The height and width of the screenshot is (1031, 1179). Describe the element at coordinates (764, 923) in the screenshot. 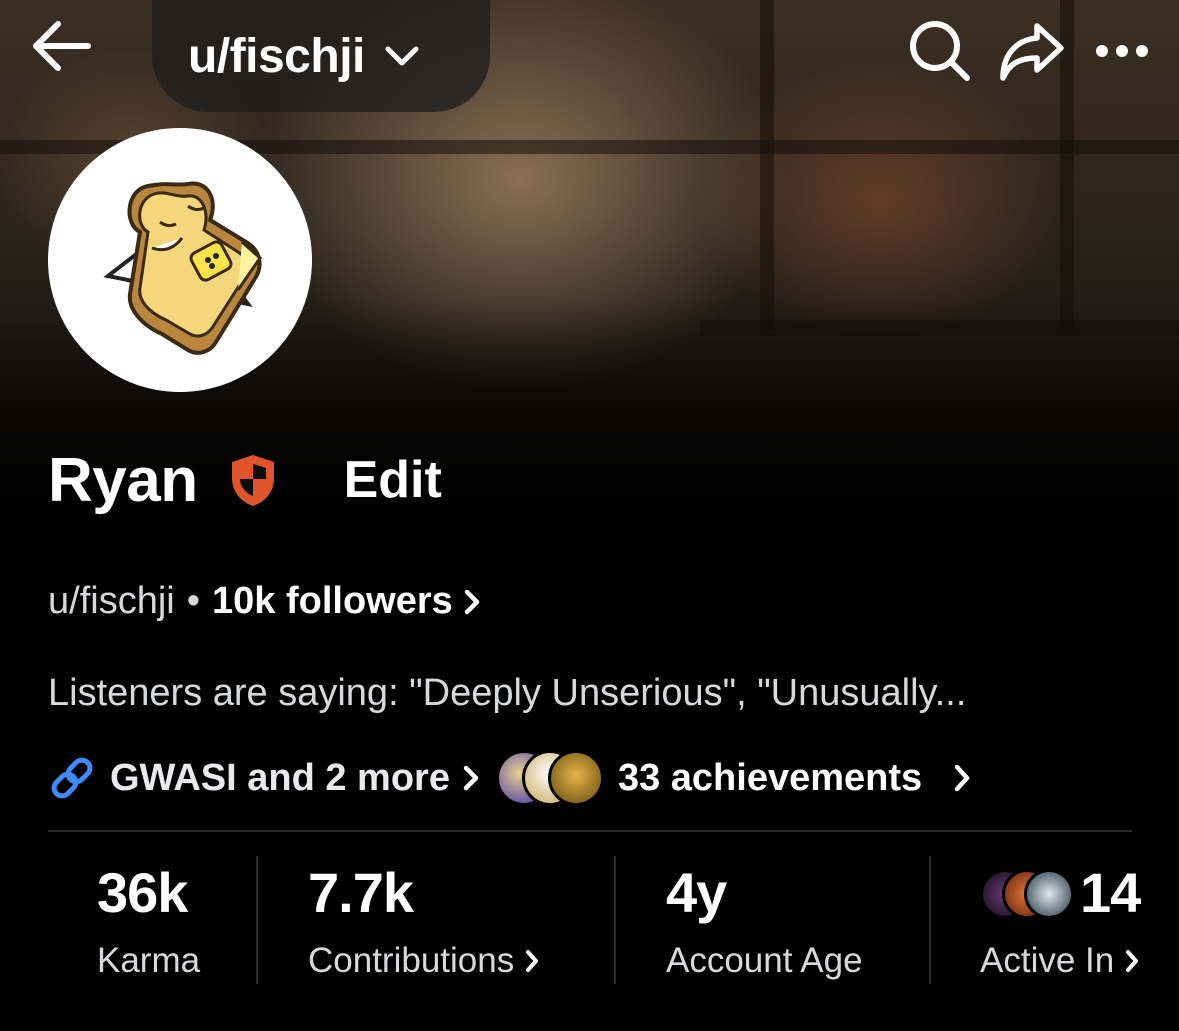

I see `stat-account-age: 4y Account Age` at that location.